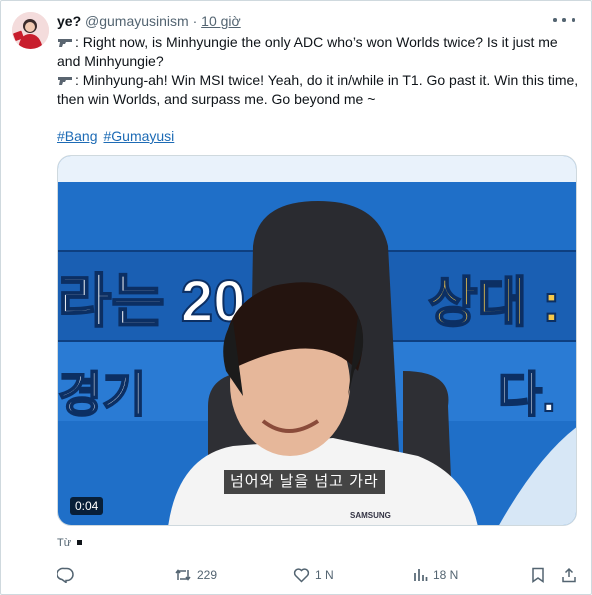  I want to click on like-count: 1 N, so click(324, 575).